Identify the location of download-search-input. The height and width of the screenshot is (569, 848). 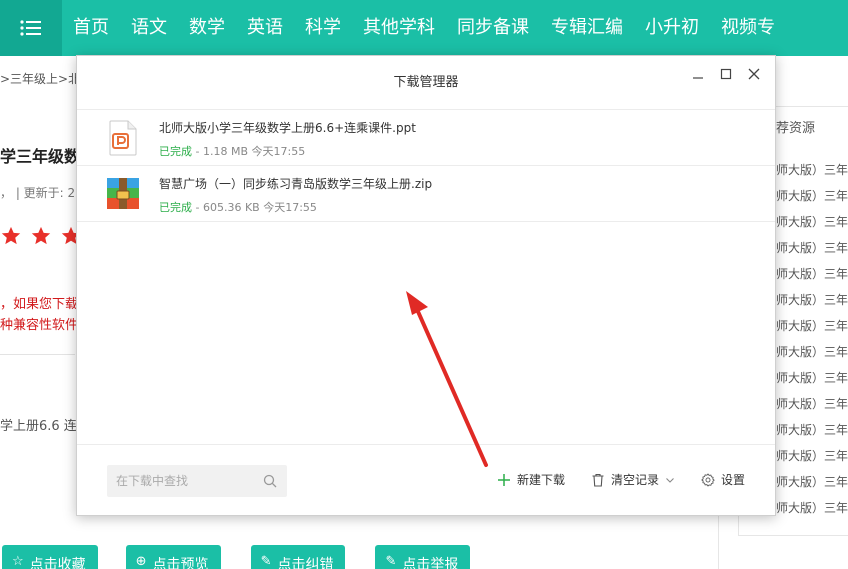
(186, 481).